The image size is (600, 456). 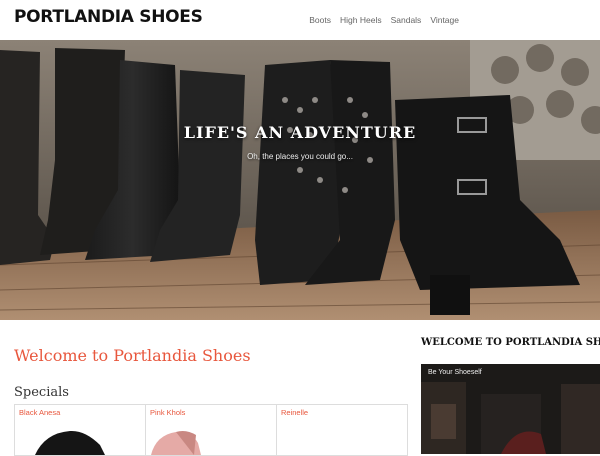 What do you see at coordinates (108, 17) in the screenshot?
I see `site-logo: PORTLANDIA SHOES` at bounding box center [108, 17].